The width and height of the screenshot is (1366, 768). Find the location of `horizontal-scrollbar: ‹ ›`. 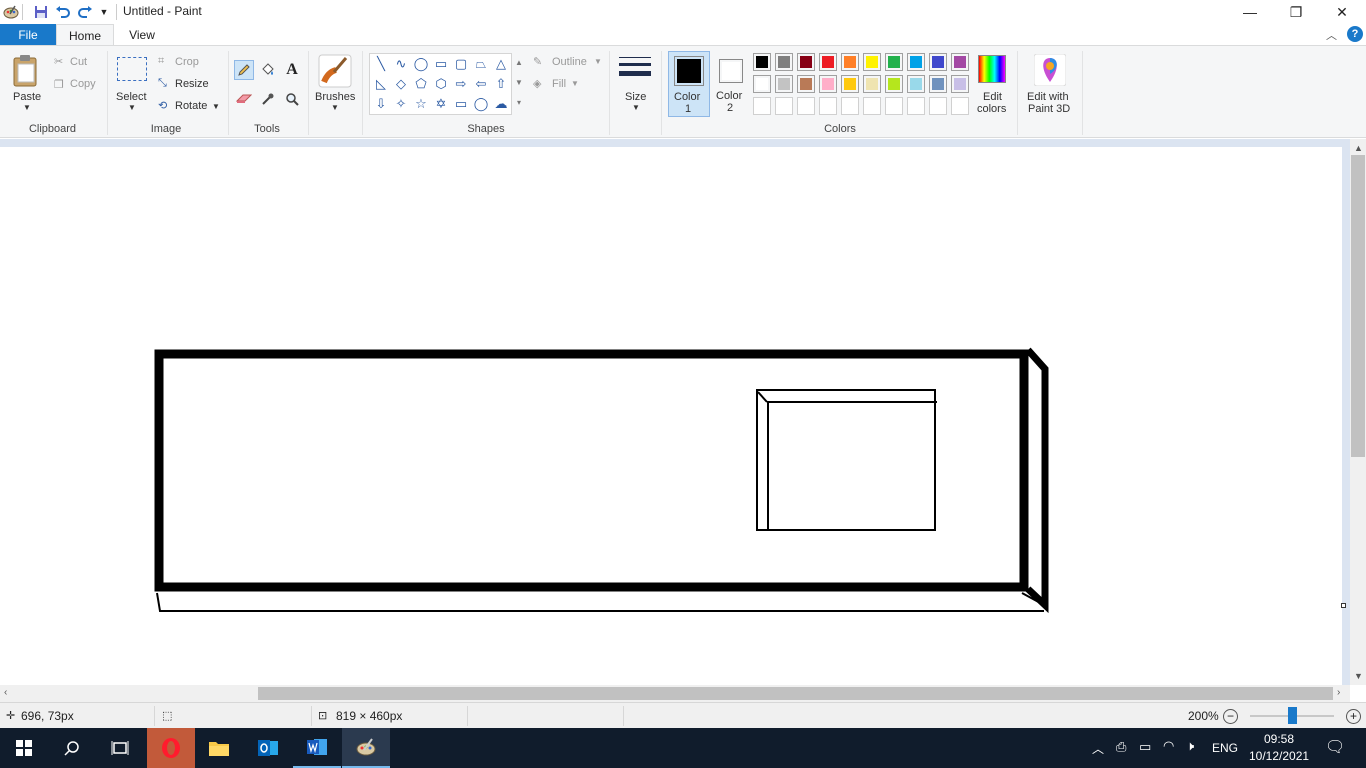

horizontal-scrollbar: ‹ › is located at coordinates (675, 693).